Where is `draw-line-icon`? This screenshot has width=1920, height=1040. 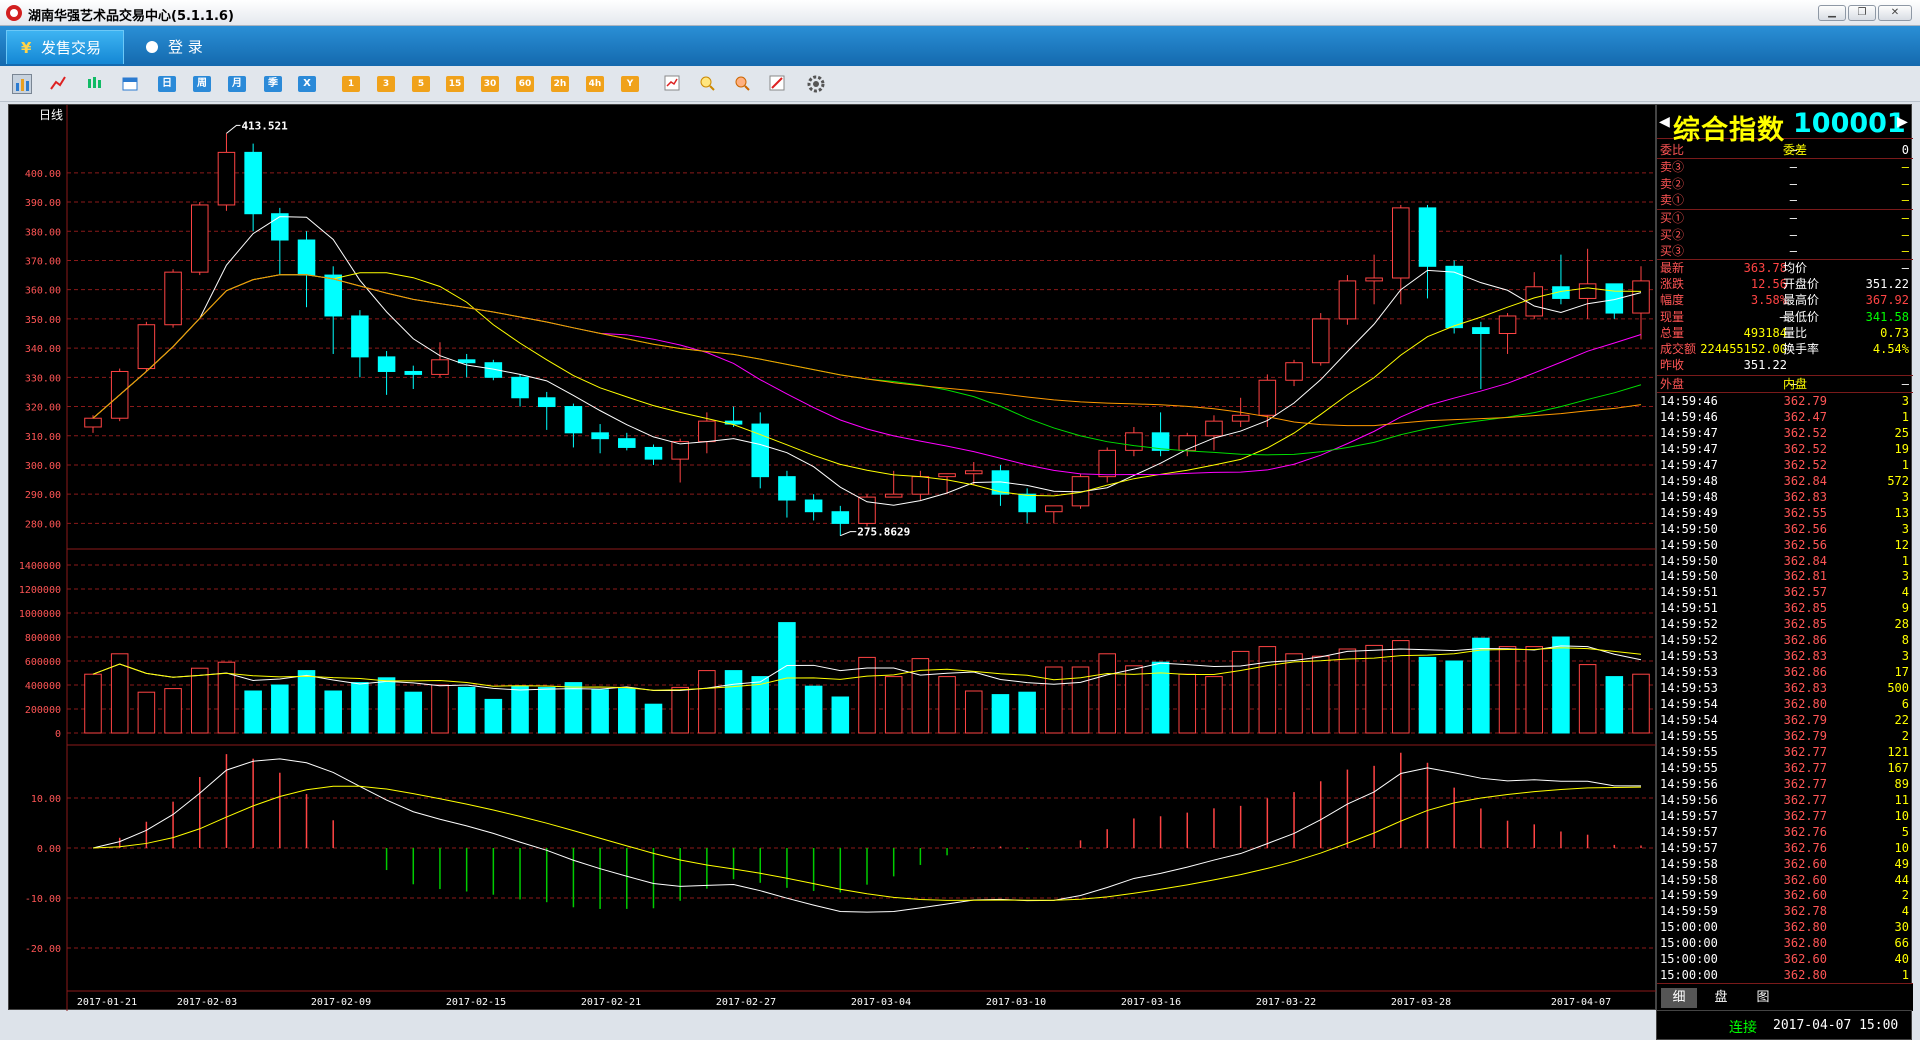
draw-line-icon is located at coordinates (777, 84).